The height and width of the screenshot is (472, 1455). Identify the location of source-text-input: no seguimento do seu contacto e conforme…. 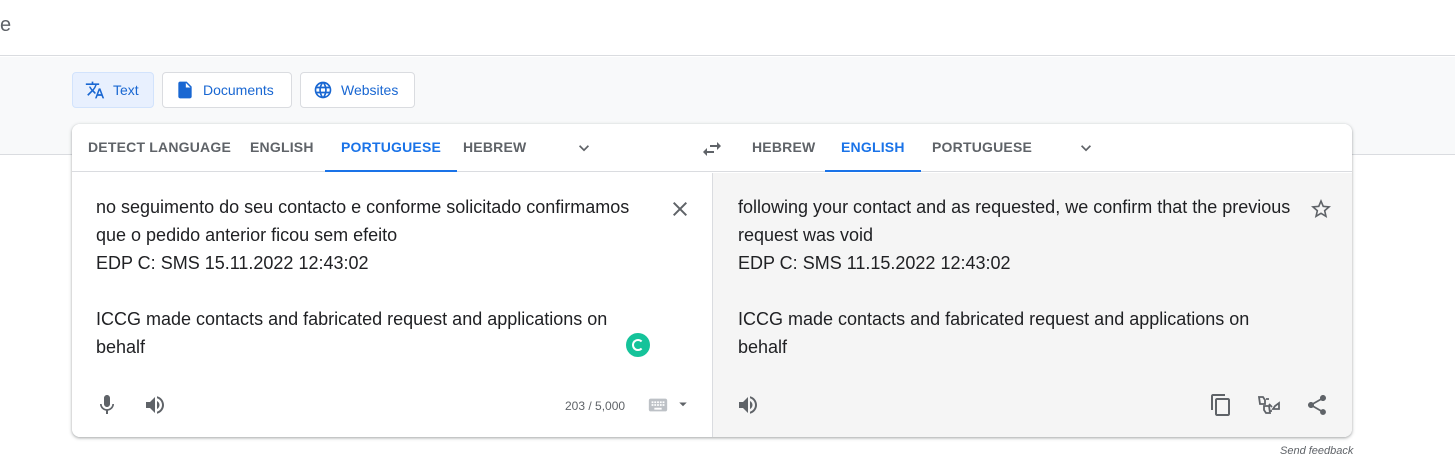
(376, 277).